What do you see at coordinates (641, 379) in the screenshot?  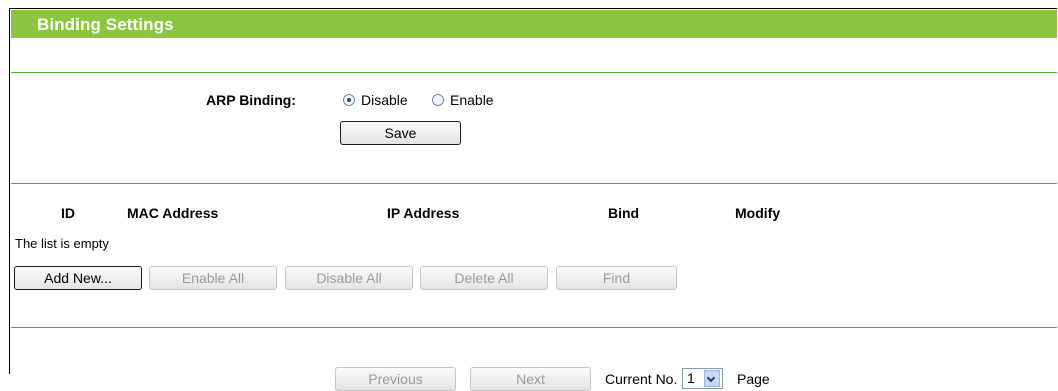 I see `current-page-label: Current No.` at bounding box center [641, 379].